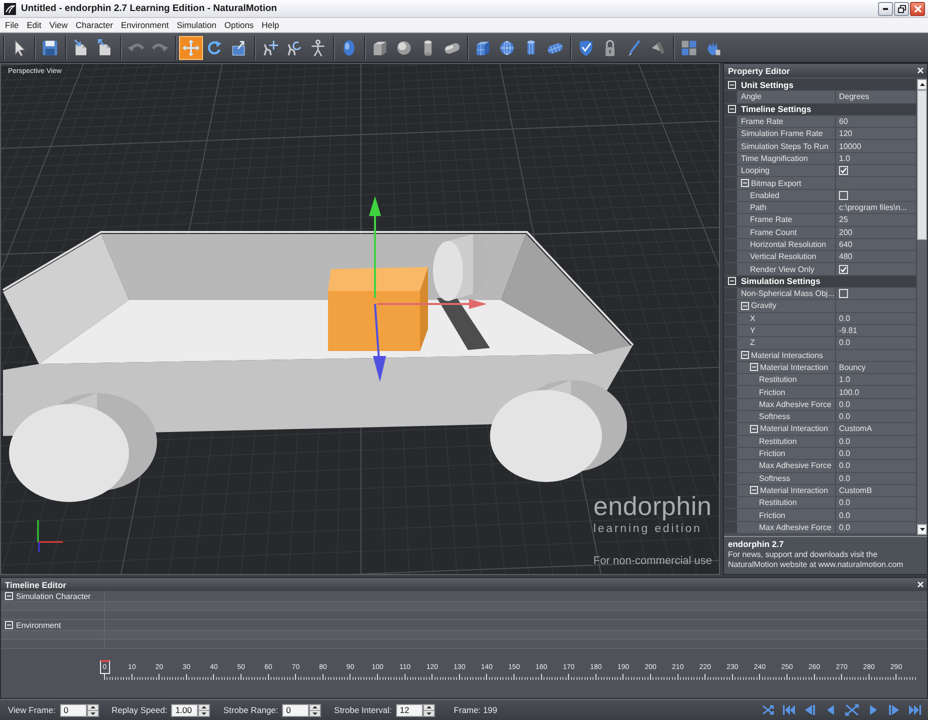  I want to click on property-value: CustomB, so click(855, 490).